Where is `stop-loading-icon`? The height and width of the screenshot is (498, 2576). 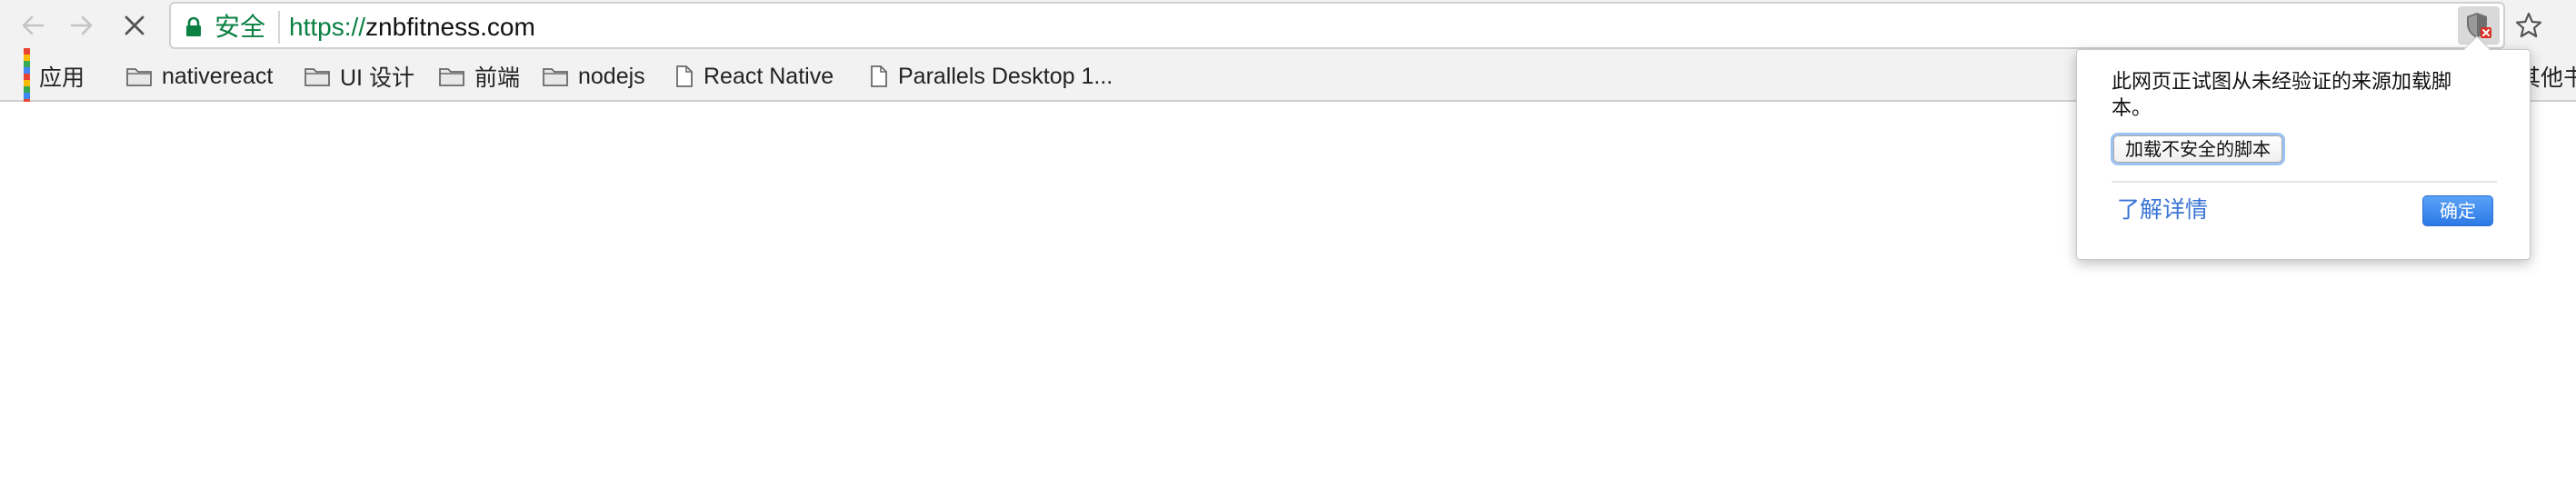 stop-loading-icon is located at coordinates (135, 25).